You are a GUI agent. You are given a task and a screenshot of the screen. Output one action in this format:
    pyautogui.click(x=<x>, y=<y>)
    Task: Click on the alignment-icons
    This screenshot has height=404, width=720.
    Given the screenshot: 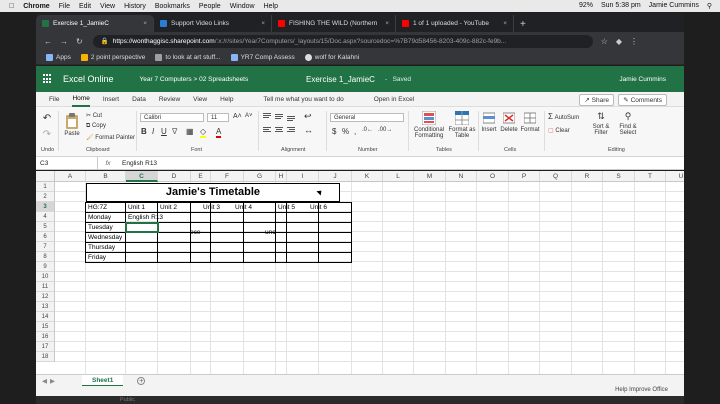 What is the action you would take?
    pyautogui.click(x=282, y=126)
    